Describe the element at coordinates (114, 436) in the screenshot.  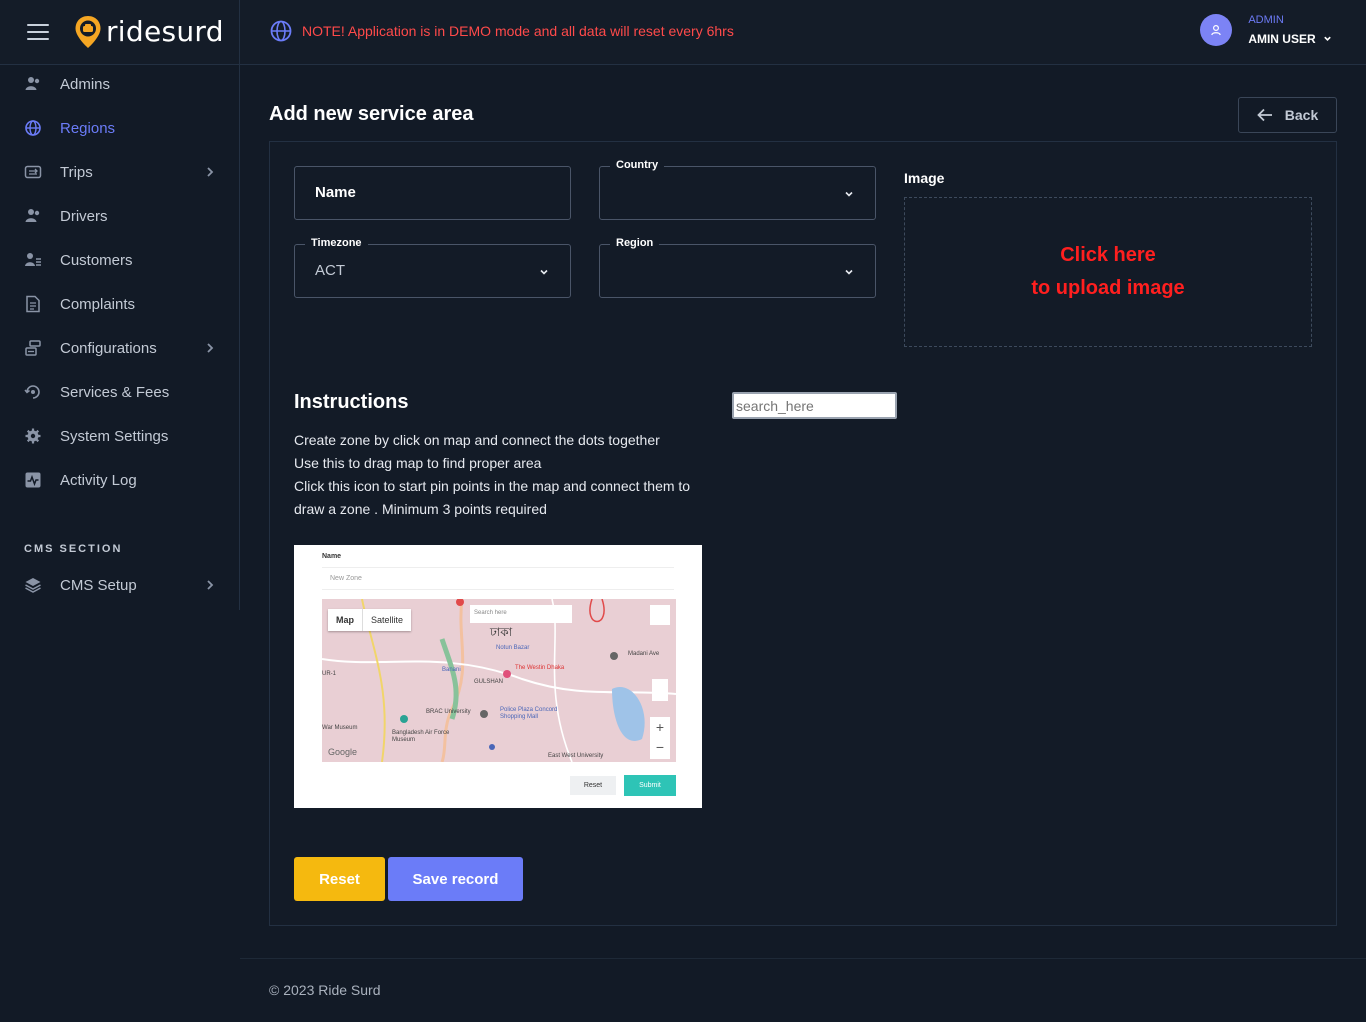
I see `sidebar-item-label: System Settings` at that location.